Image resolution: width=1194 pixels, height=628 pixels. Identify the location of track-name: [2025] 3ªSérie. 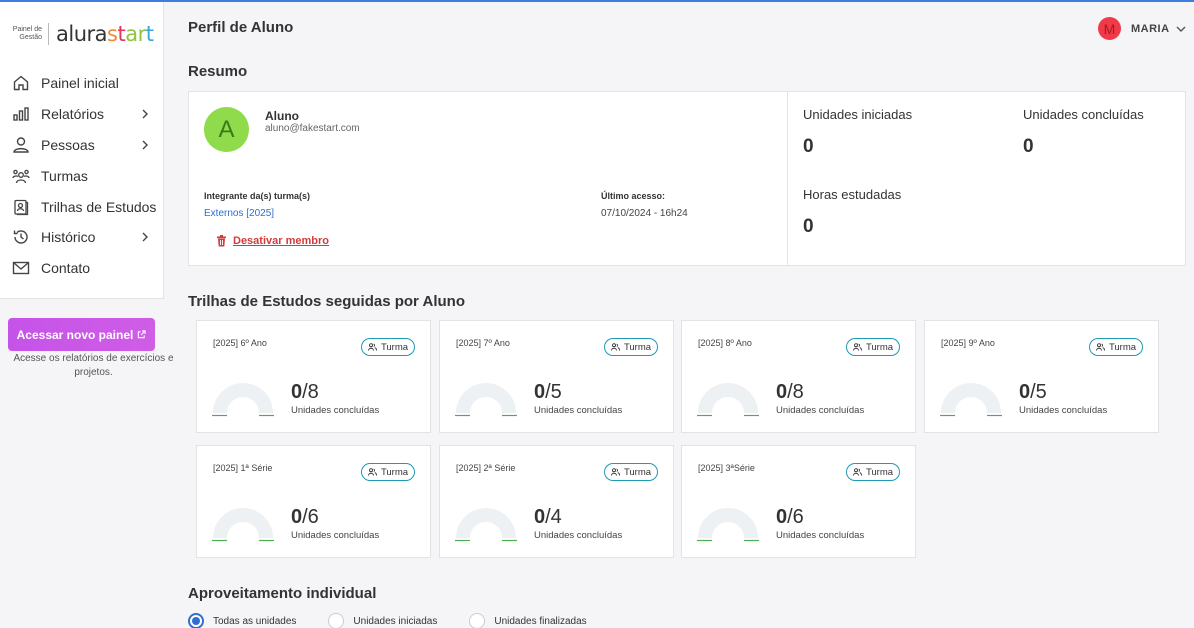
(726, 468).